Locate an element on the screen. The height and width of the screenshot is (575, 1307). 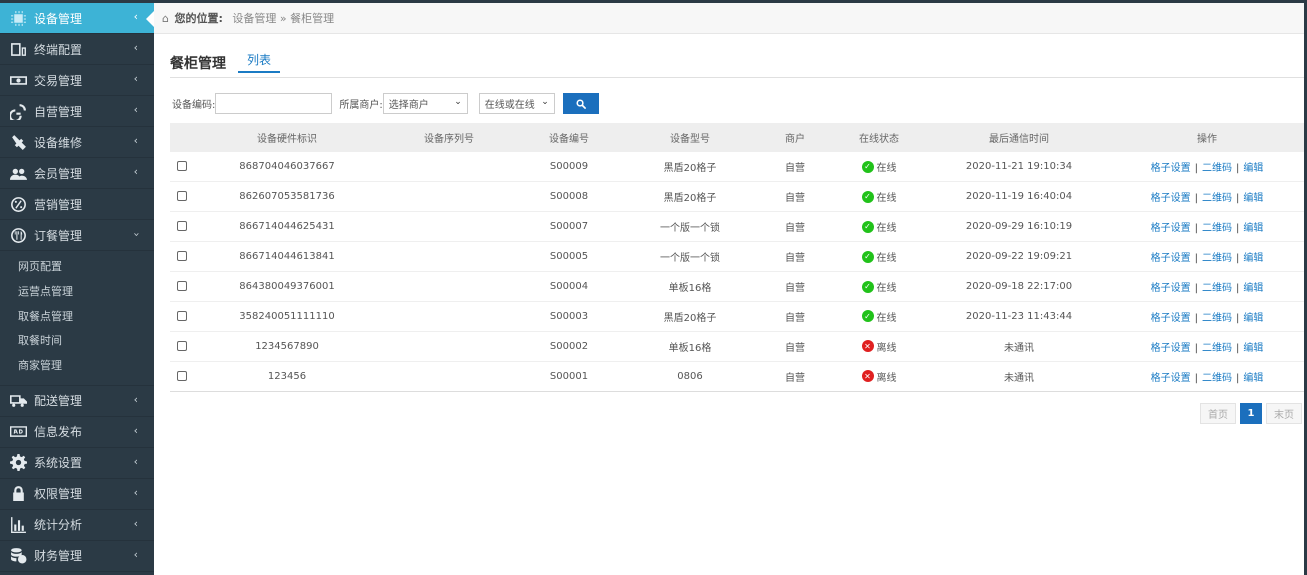
hardware-id-cell: 866714044613841 is located at coordinates (287, 257).